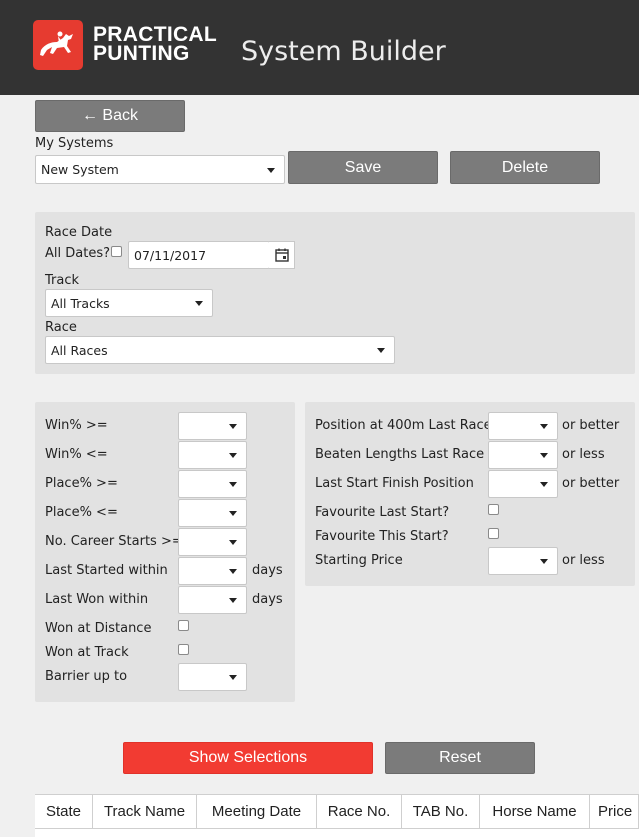 This screenshot has height=837, width=639. I want to click on back-button: ← Back, so click(110, 116).